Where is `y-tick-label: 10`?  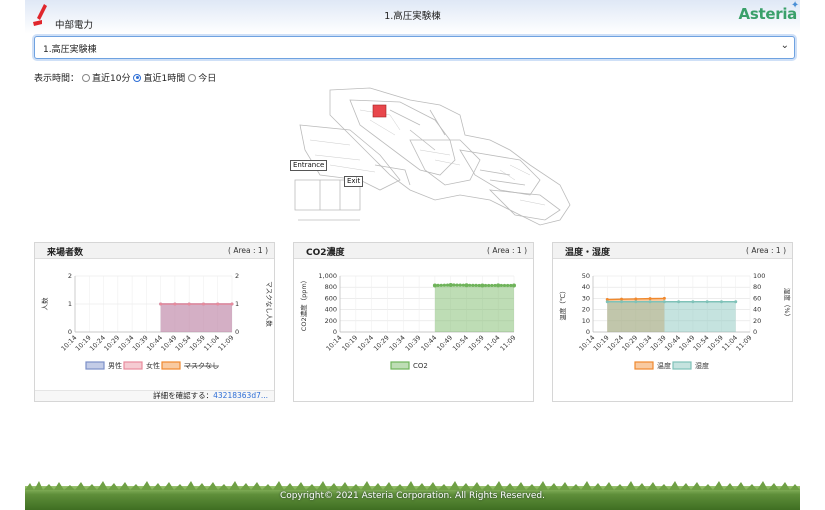 y-tick-label: 10 is located at coordinates (586, 321).